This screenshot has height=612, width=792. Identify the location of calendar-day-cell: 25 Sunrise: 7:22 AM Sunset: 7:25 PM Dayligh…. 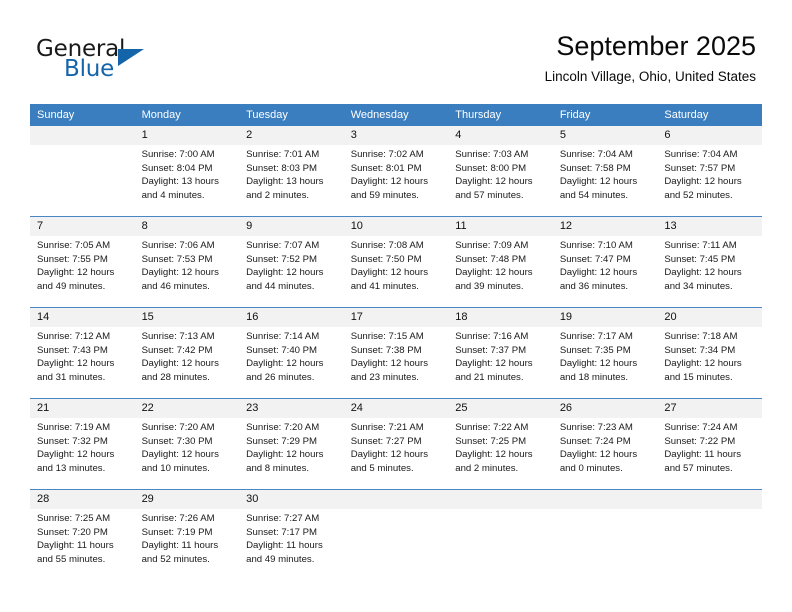
(500, 444).